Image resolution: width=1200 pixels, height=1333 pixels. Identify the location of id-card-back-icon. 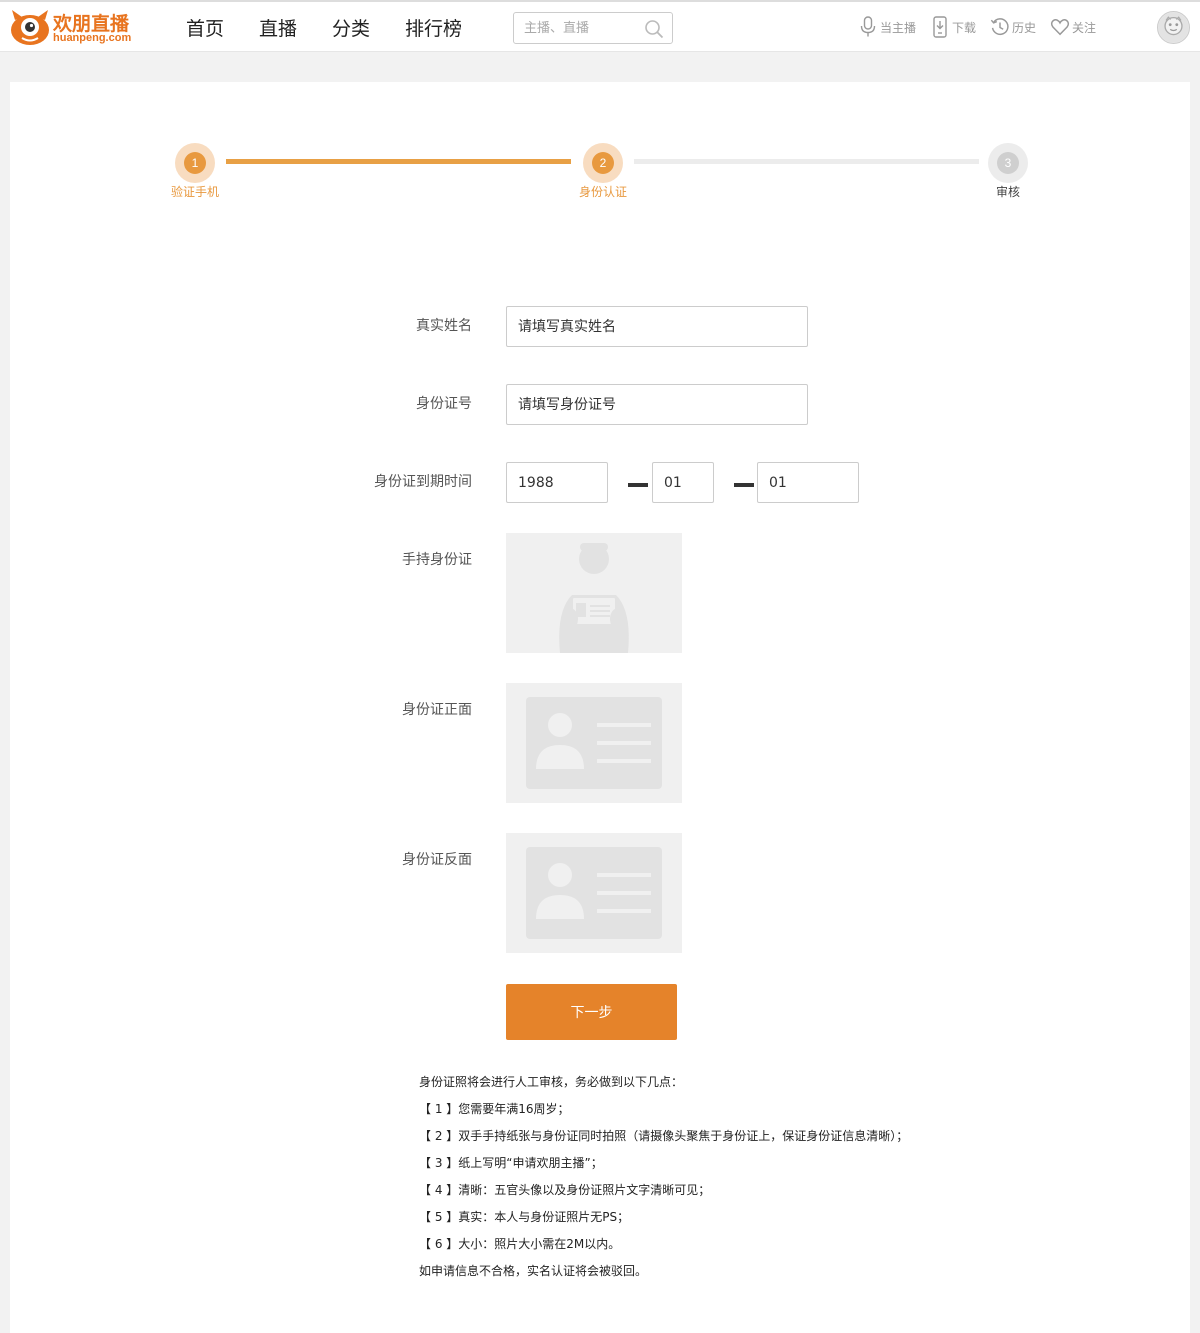
(594, 893).